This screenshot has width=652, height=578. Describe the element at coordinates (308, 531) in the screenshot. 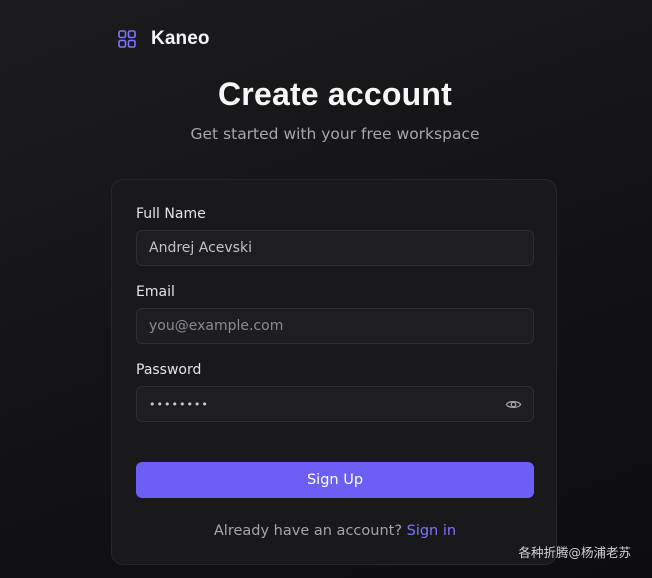

I see `signin-prompt: Already have an account?` at that location.